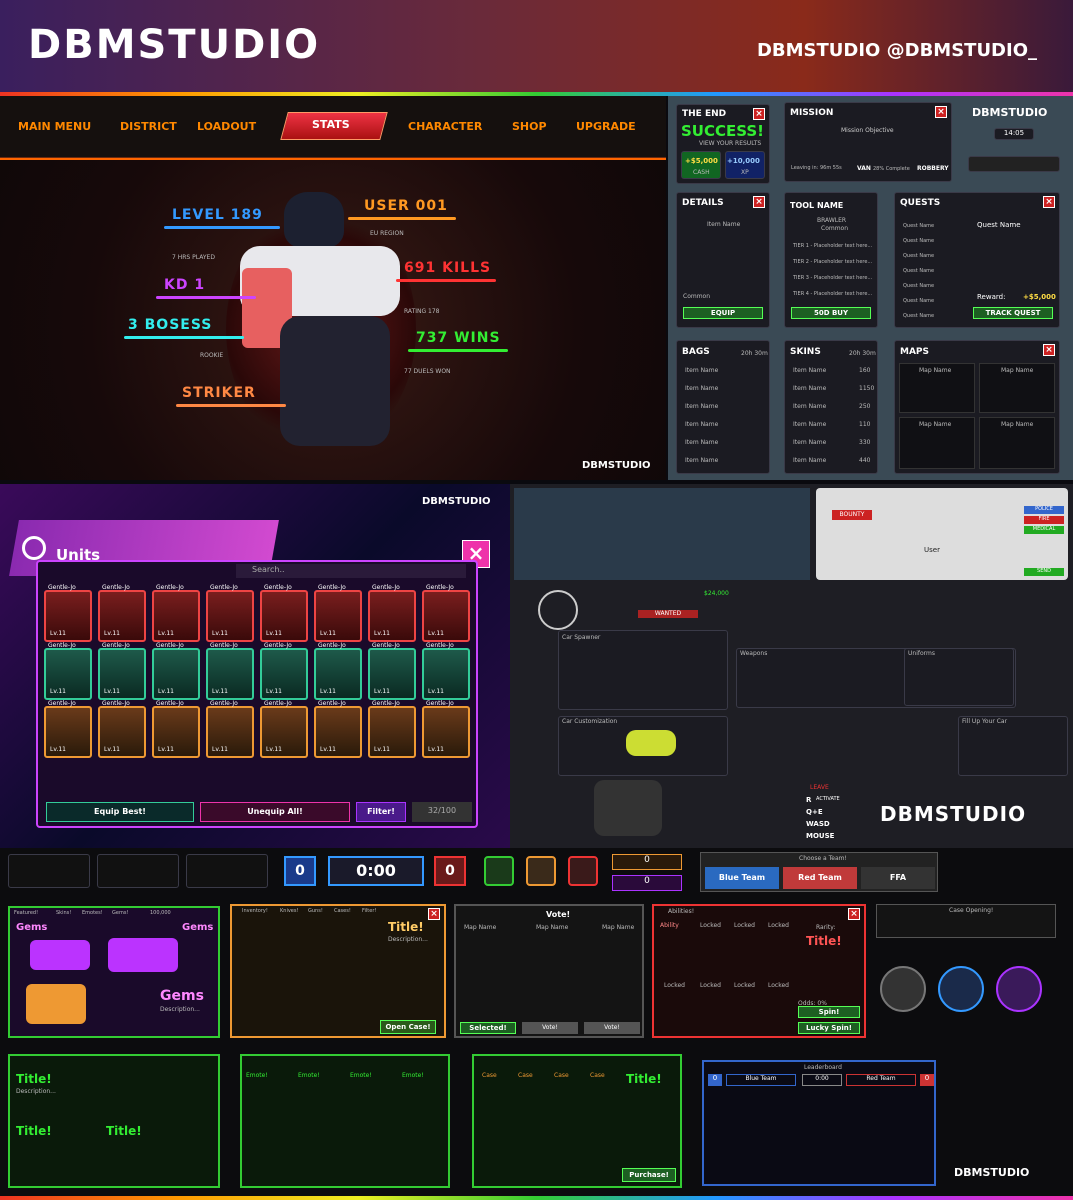 The width and height of the screenshot is (1073, 1200). Describe the element at coordinates (92, 913) in the screenshot. I see `tab-emotes: Emotes!` at that location.